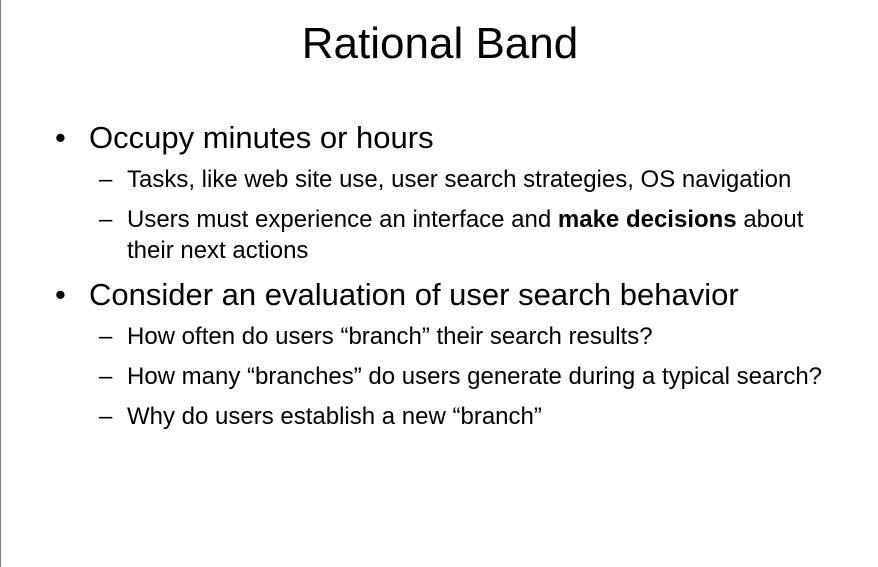 This screenshot has height=567, width=878. I want to click on sub-bullet-text: Why do users establish a new “branch”, so click(334, 416).